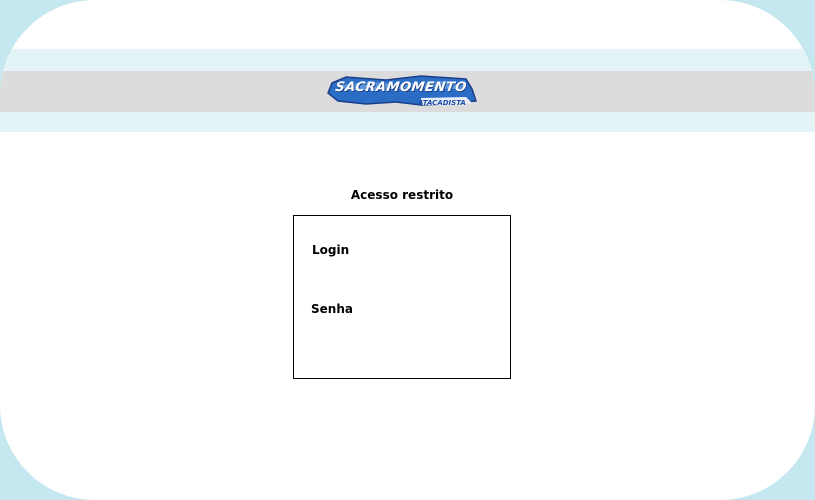 This screenshot has width=815, height=500. I want to click on login-form-box: Login Senha, so click(402, 297).